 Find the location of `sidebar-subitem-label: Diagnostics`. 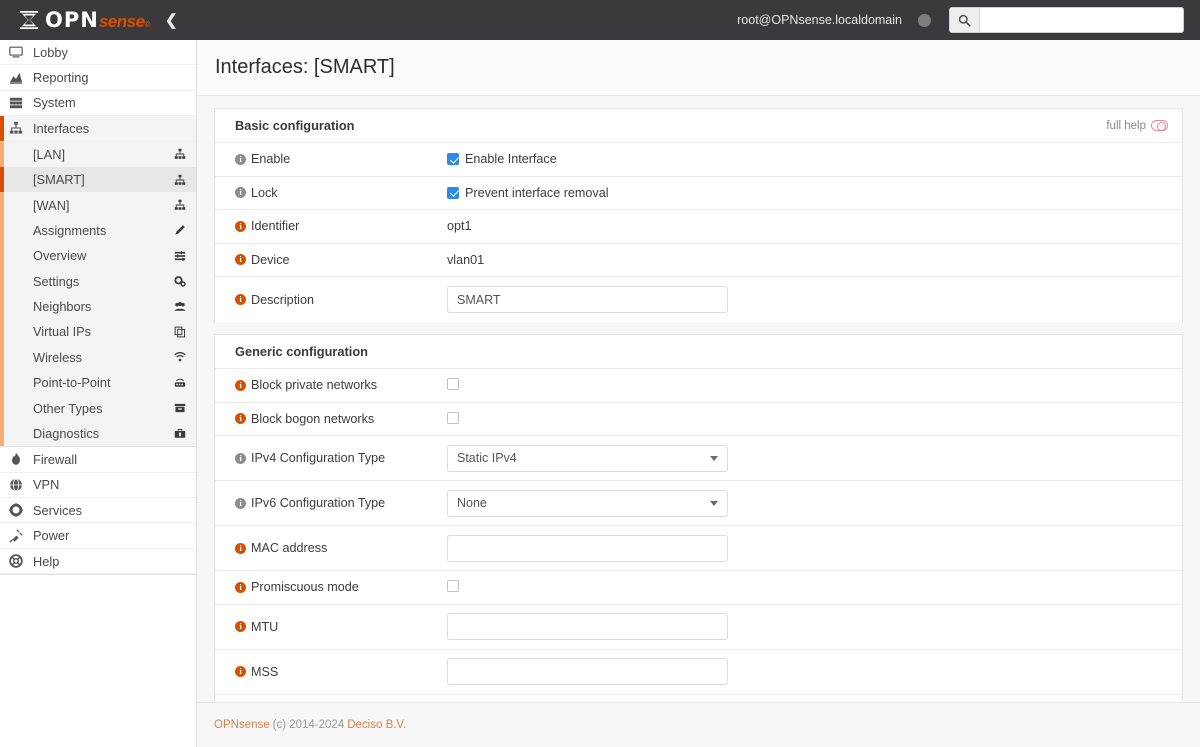

sidebar-subitem-label: Diagnostics is located at coordinates (66, 434).